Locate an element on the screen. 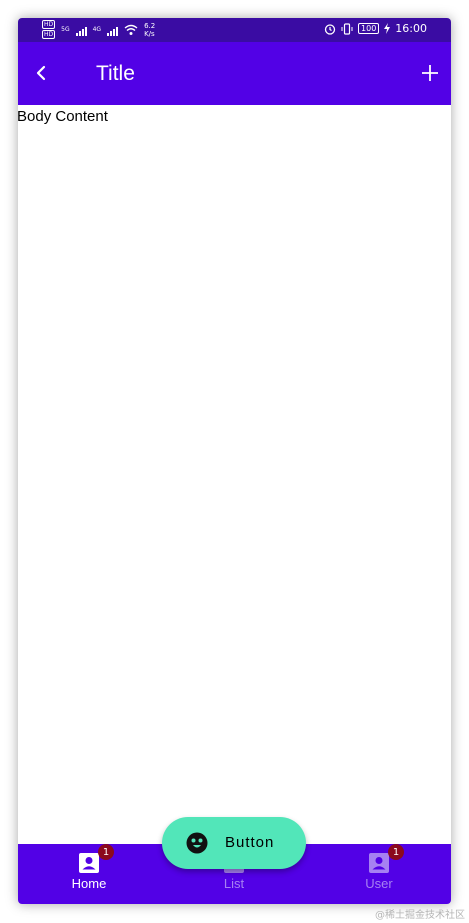 This screenshot has height=923, width=469. hd-indicators: HD HD is located at coordinates (49, 29).